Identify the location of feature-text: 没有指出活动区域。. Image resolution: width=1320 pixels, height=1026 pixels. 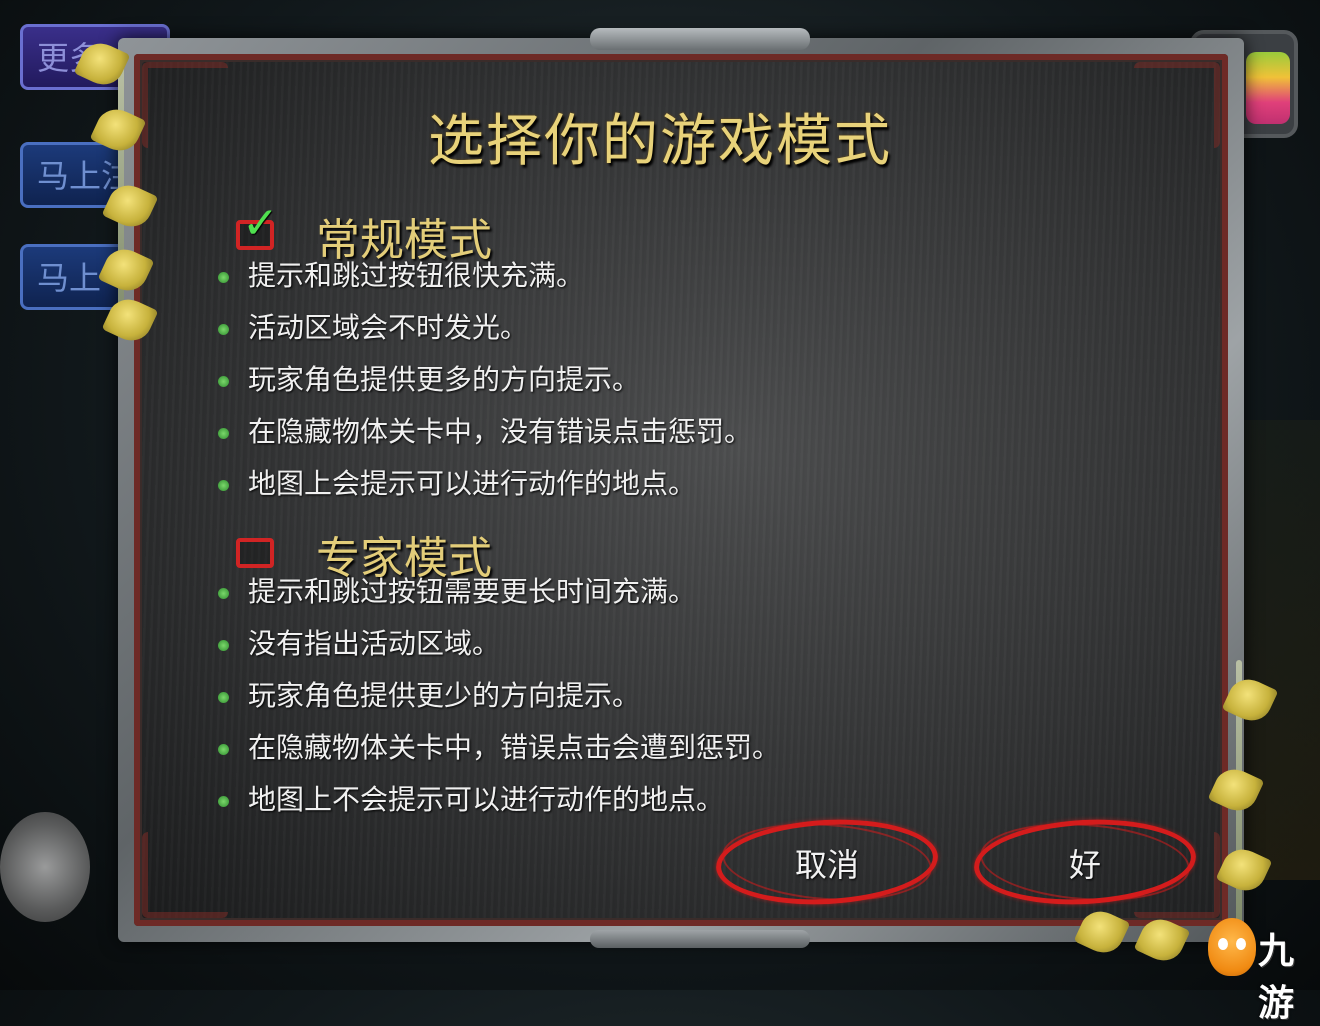
(374, 643).